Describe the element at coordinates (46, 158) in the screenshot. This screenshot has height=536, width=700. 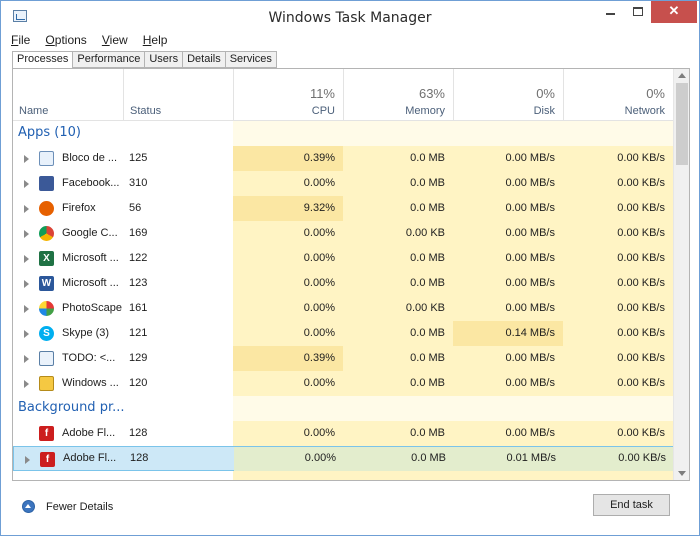
I see `notepad-icon` at that location.